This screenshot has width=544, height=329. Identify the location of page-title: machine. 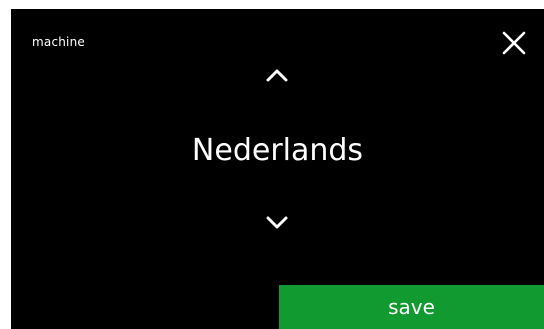
(58, 42).